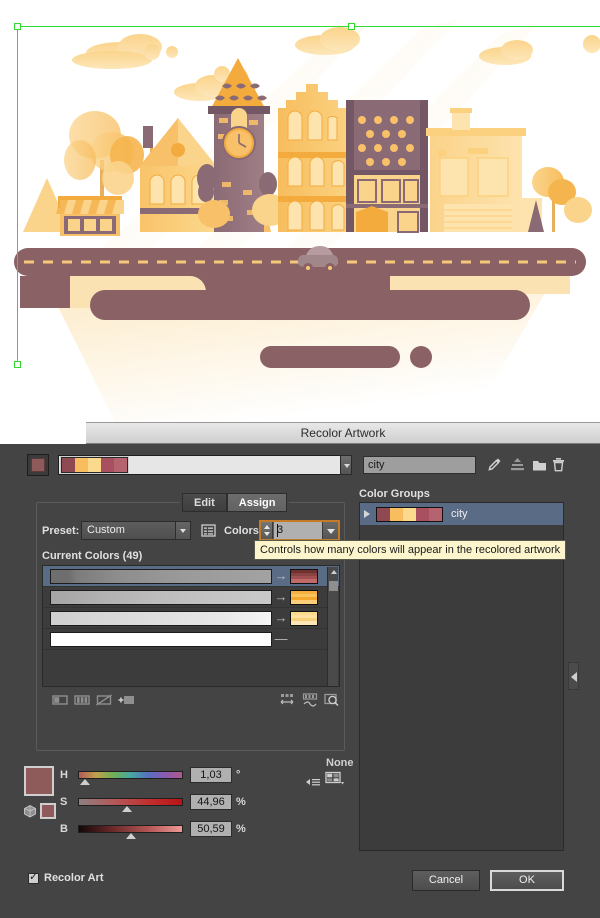  Describe the element at coordinates (30, 811) in the screenshot. I see `color-mode-cube-icon` at that location.